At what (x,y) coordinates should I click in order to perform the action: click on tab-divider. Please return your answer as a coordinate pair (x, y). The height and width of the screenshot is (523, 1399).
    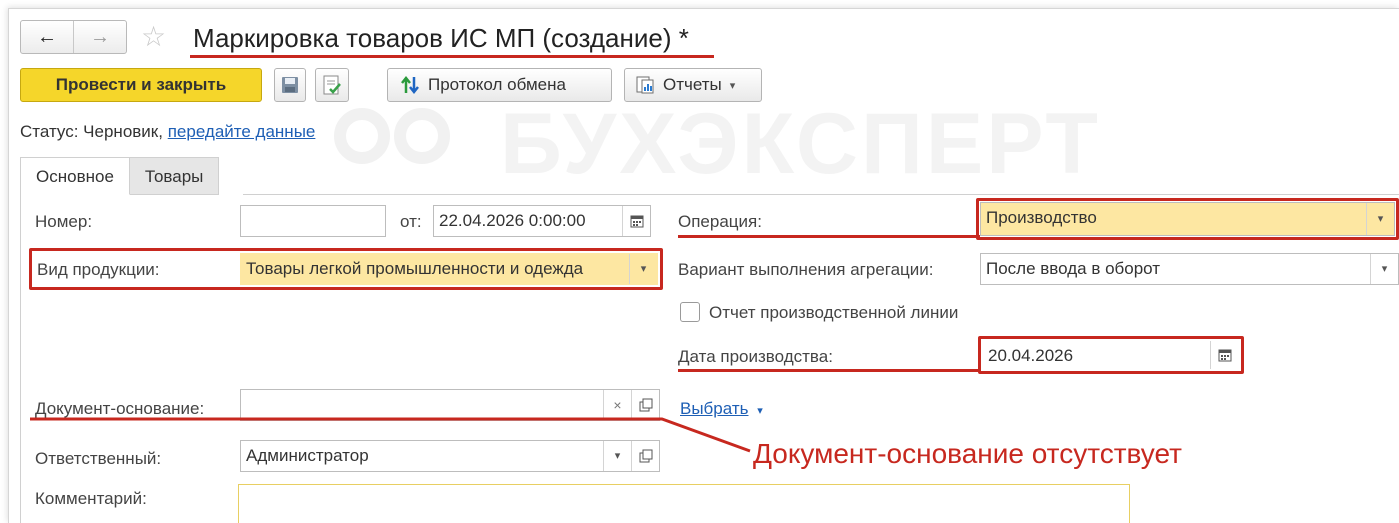
    Looking at the image, I should click on (821, 194).